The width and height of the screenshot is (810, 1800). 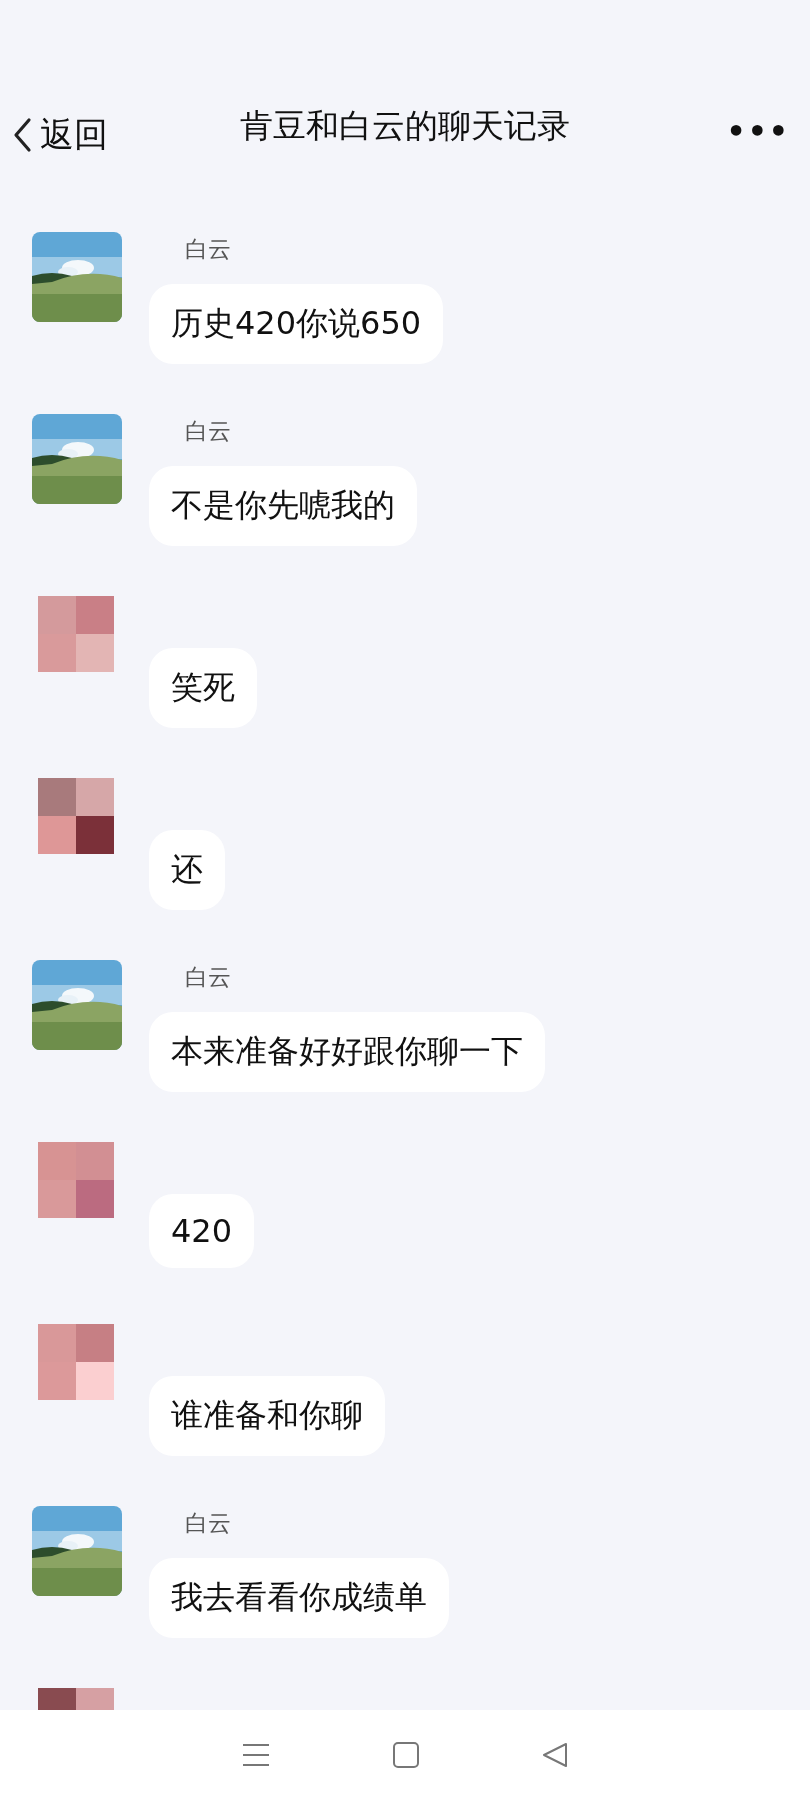 I want to click on message-bubble: 不是你先唬我的, so click(x=283, y=506).